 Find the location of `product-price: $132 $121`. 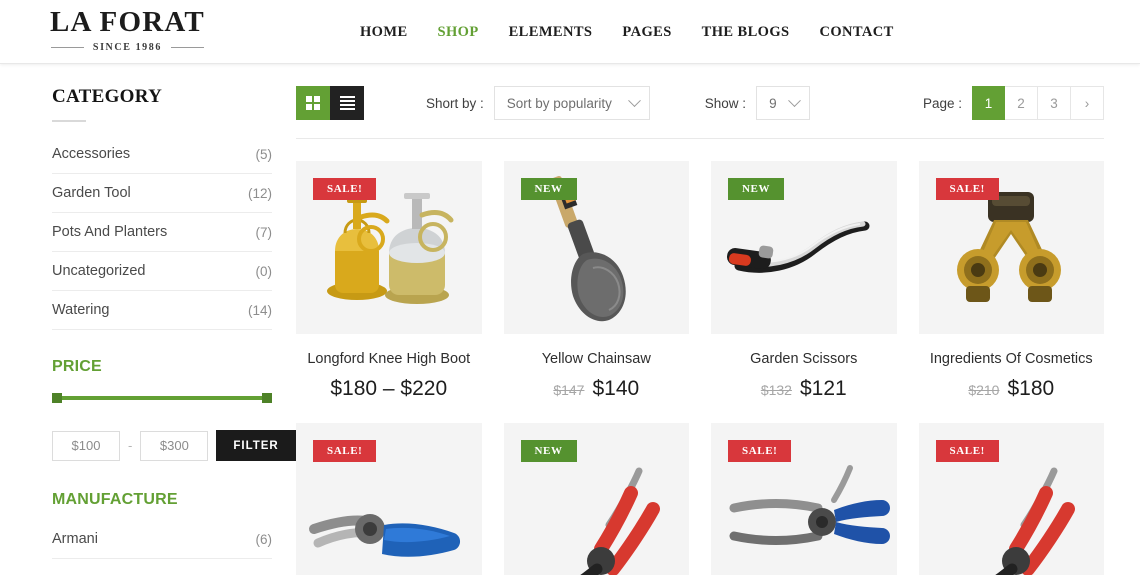

product-price: $132 $121 is located at coordinates (804, 389).